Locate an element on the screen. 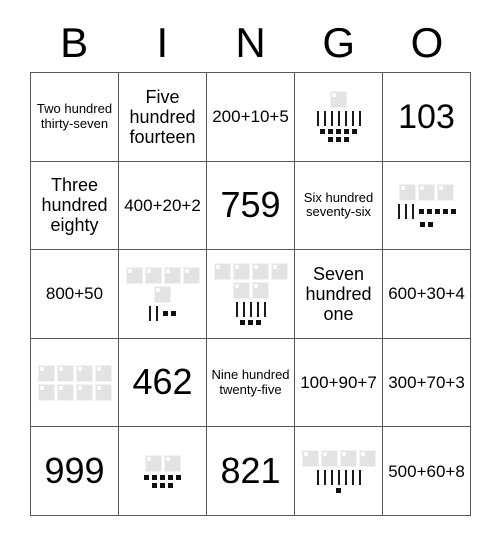  bingo-cell-g1 is located at coordinates (339, 117).